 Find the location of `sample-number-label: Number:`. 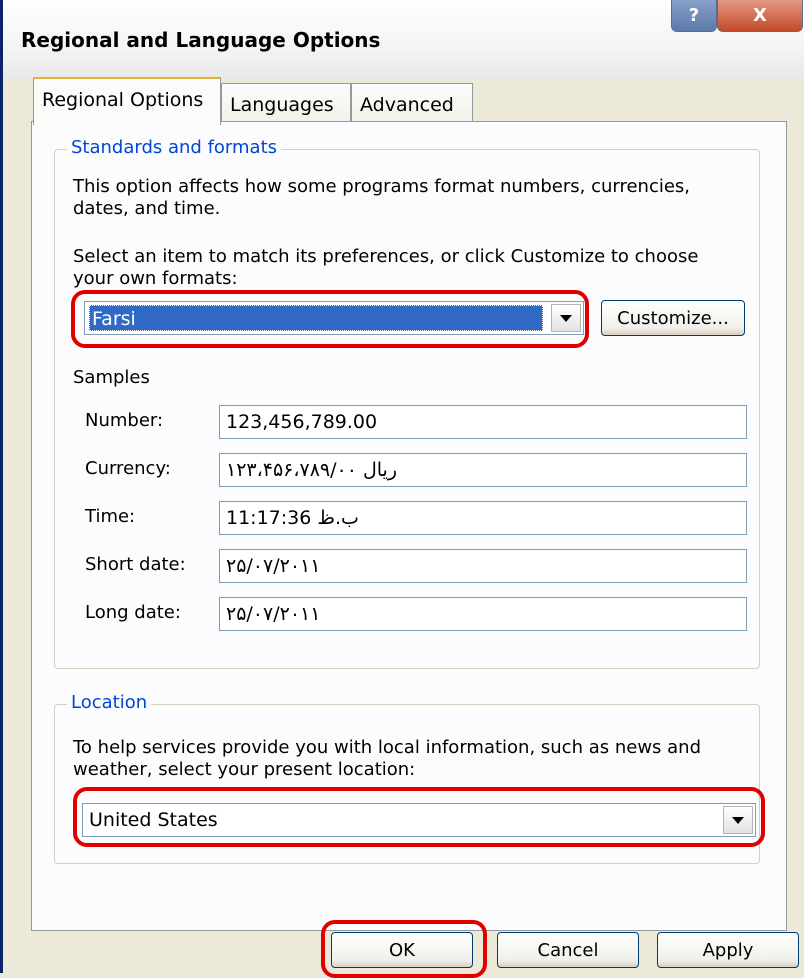

sample-number-label: Number: is located at coordinates (124, 420).